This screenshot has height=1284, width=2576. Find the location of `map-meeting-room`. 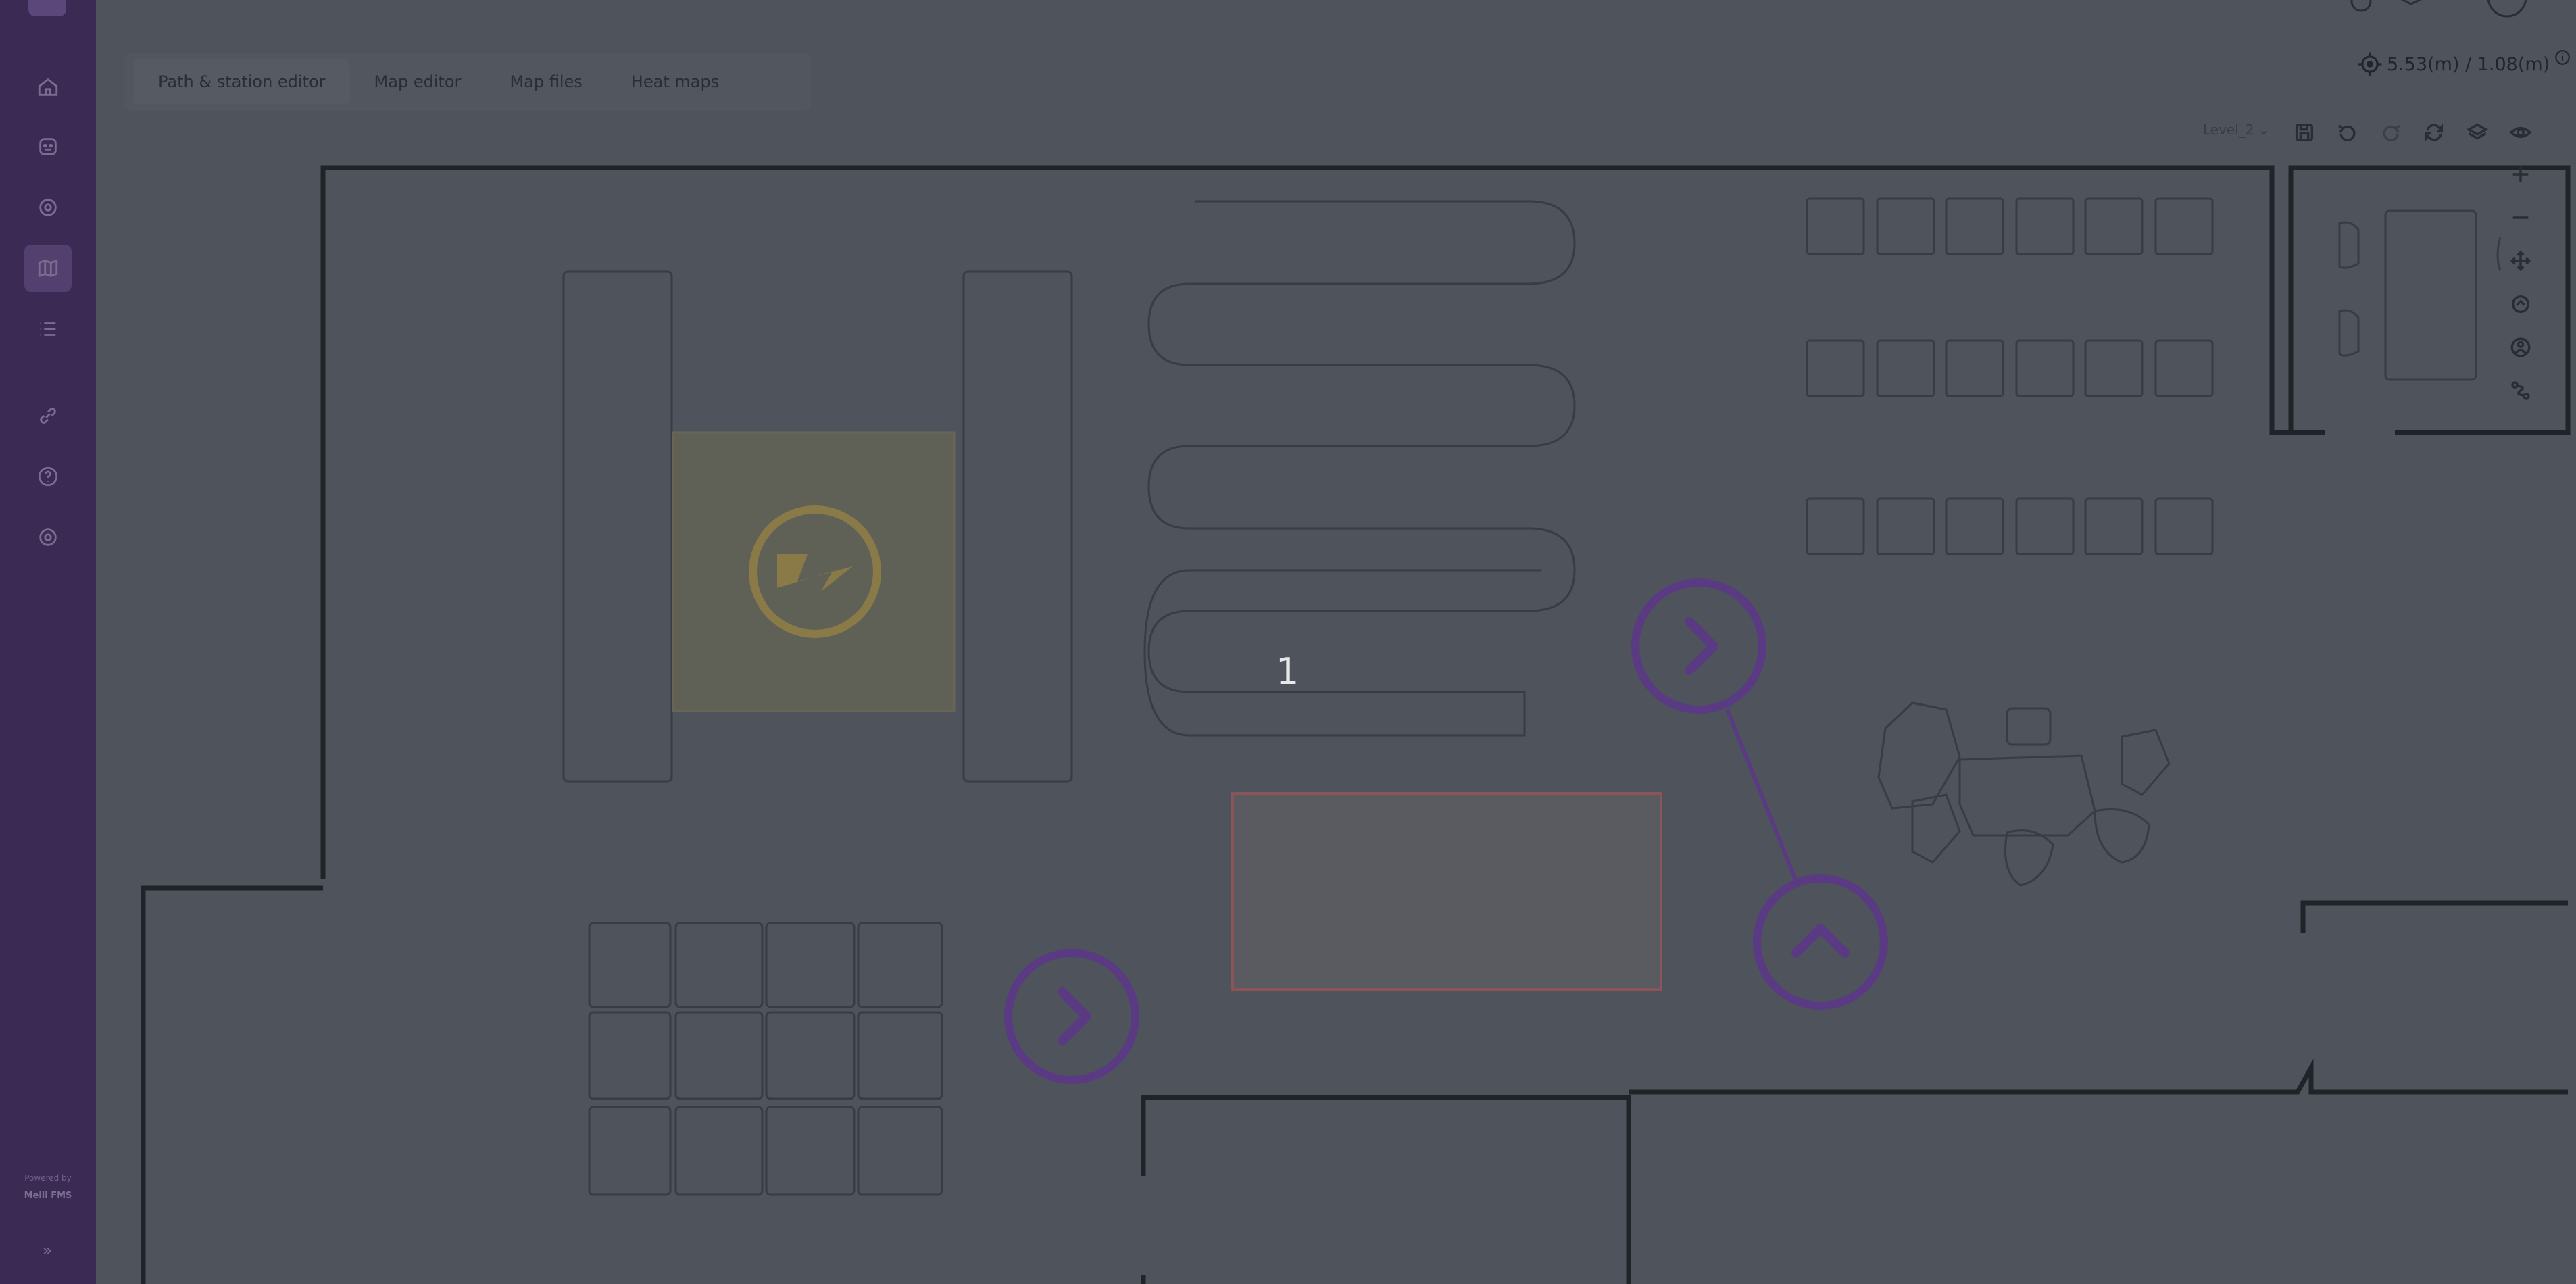

map-meeting-room is located at coordinates (2420, 295).